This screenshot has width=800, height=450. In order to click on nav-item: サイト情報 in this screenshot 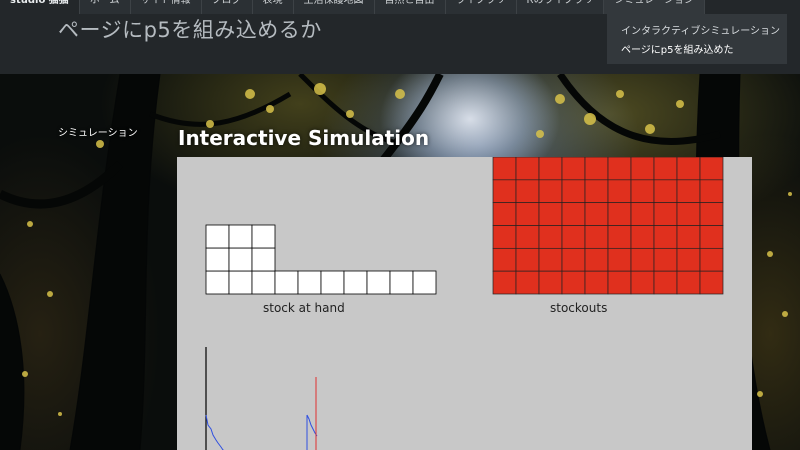, I will do `click(166, 7)`.